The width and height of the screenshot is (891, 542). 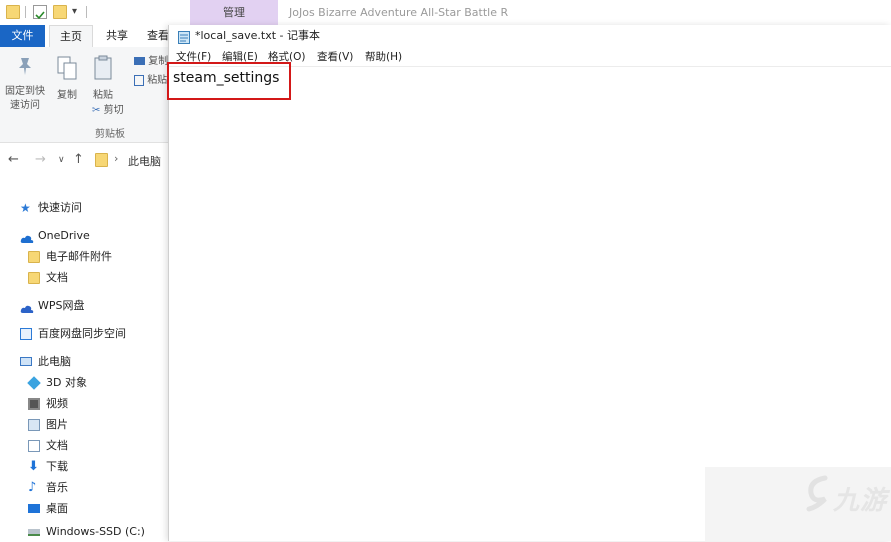 What do you see at coordinates (25, 98) in the screenshot?
I see `pin-label: 固定到快速访问` at bounding box center [25, 98].